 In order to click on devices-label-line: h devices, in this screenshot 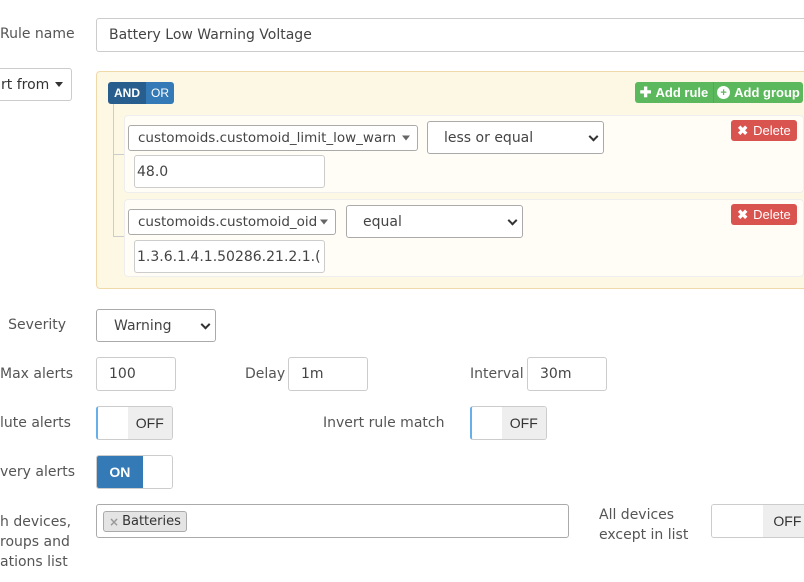, I will do `click(36, 522)`.